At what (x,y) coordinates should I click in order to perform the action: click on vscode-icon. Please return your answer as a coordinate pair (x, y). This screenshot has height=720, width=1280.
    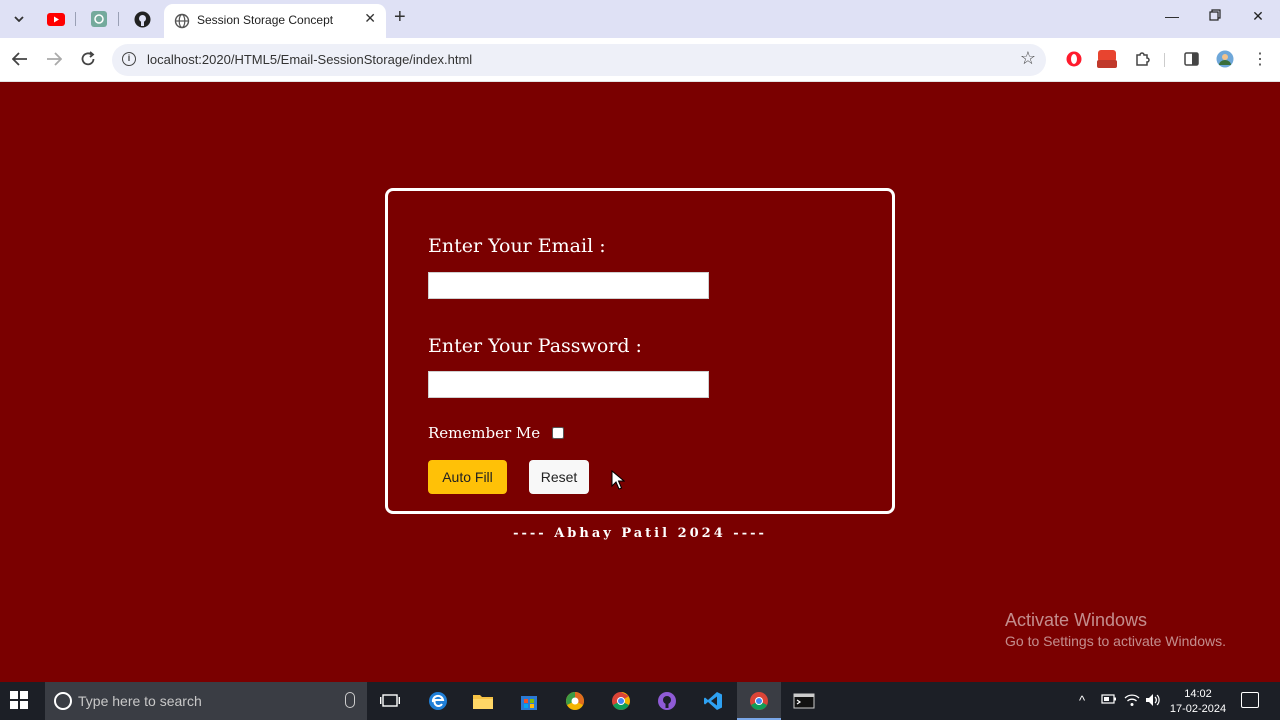
    Looking at the image, I should click on (713, 701).